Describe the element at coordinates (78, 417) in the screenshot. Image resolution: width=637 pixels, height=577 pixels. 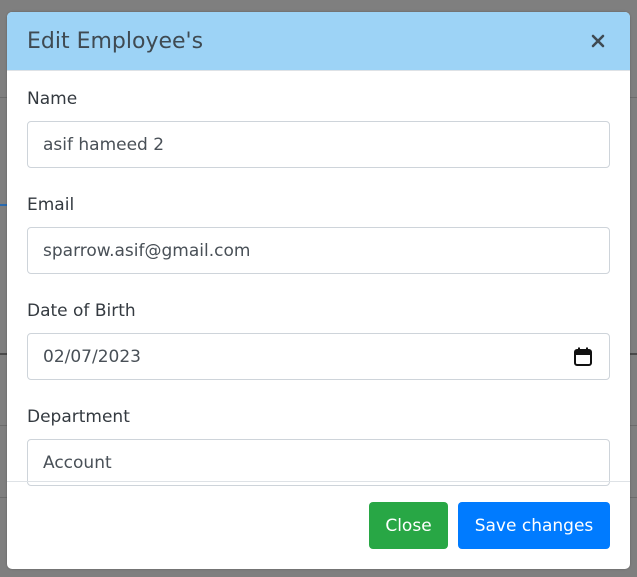
I see `department-label: Department` at that location.